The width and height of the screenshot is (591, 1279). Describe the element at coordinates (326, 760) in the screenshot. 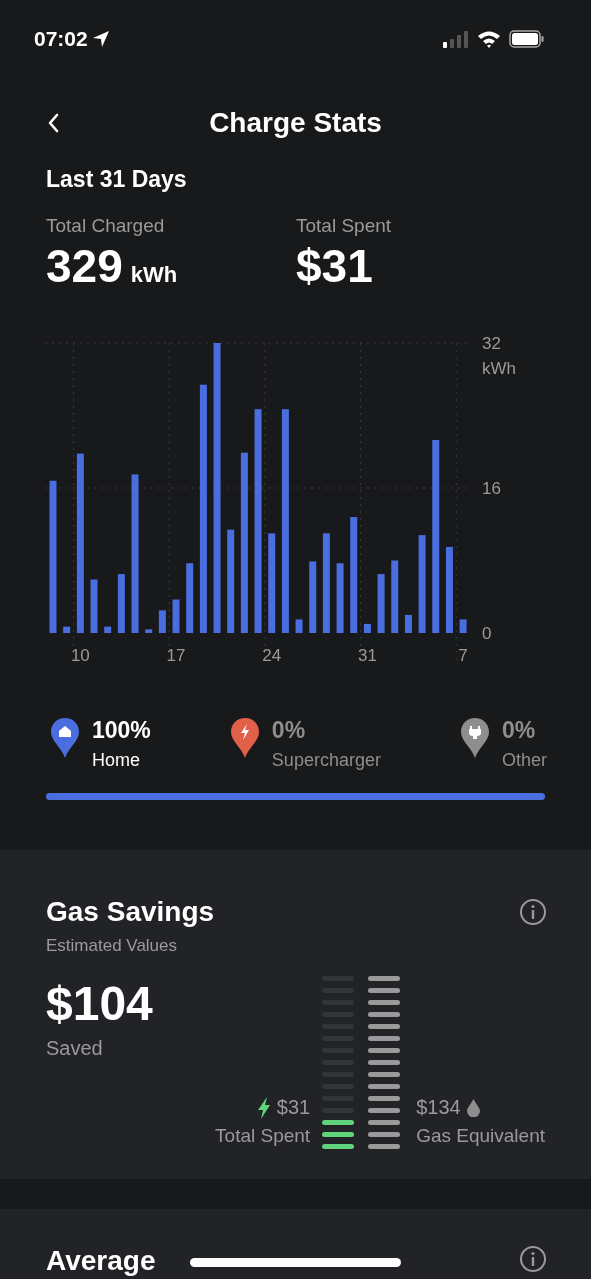

I see `source-label: Supercharger` at that location.